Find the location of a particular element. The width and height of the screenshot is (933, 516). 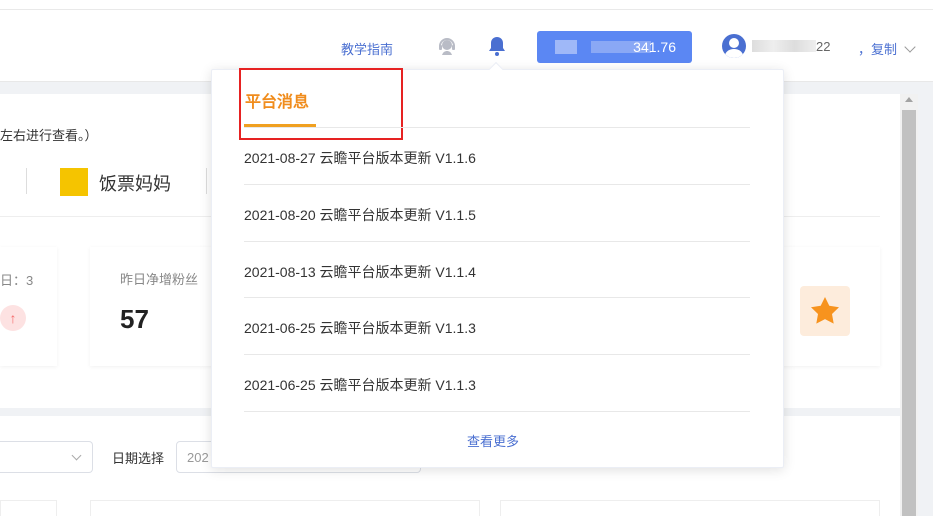

chevron-down-icon is located at coordinates (76, 455).